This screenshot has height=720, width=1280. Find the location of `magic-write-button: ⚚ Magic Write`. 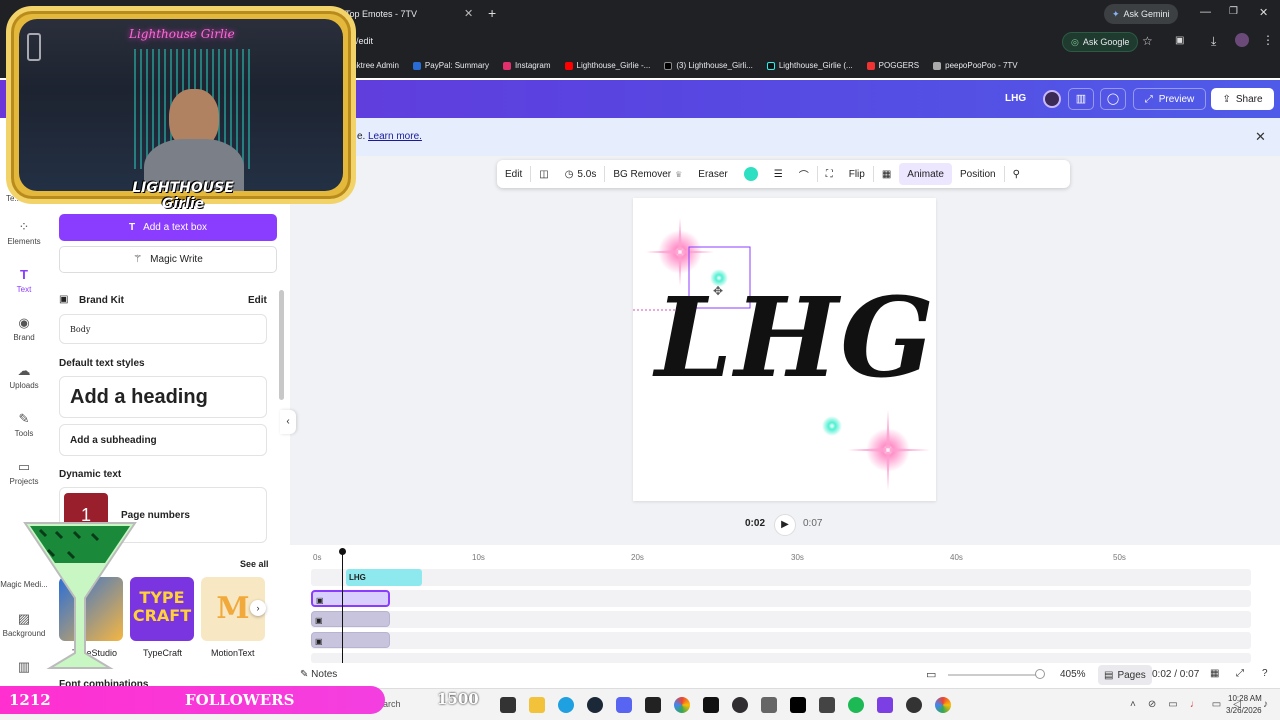

magic-write-button: ⚚ Magic Write is located at coordinates (168, 259).